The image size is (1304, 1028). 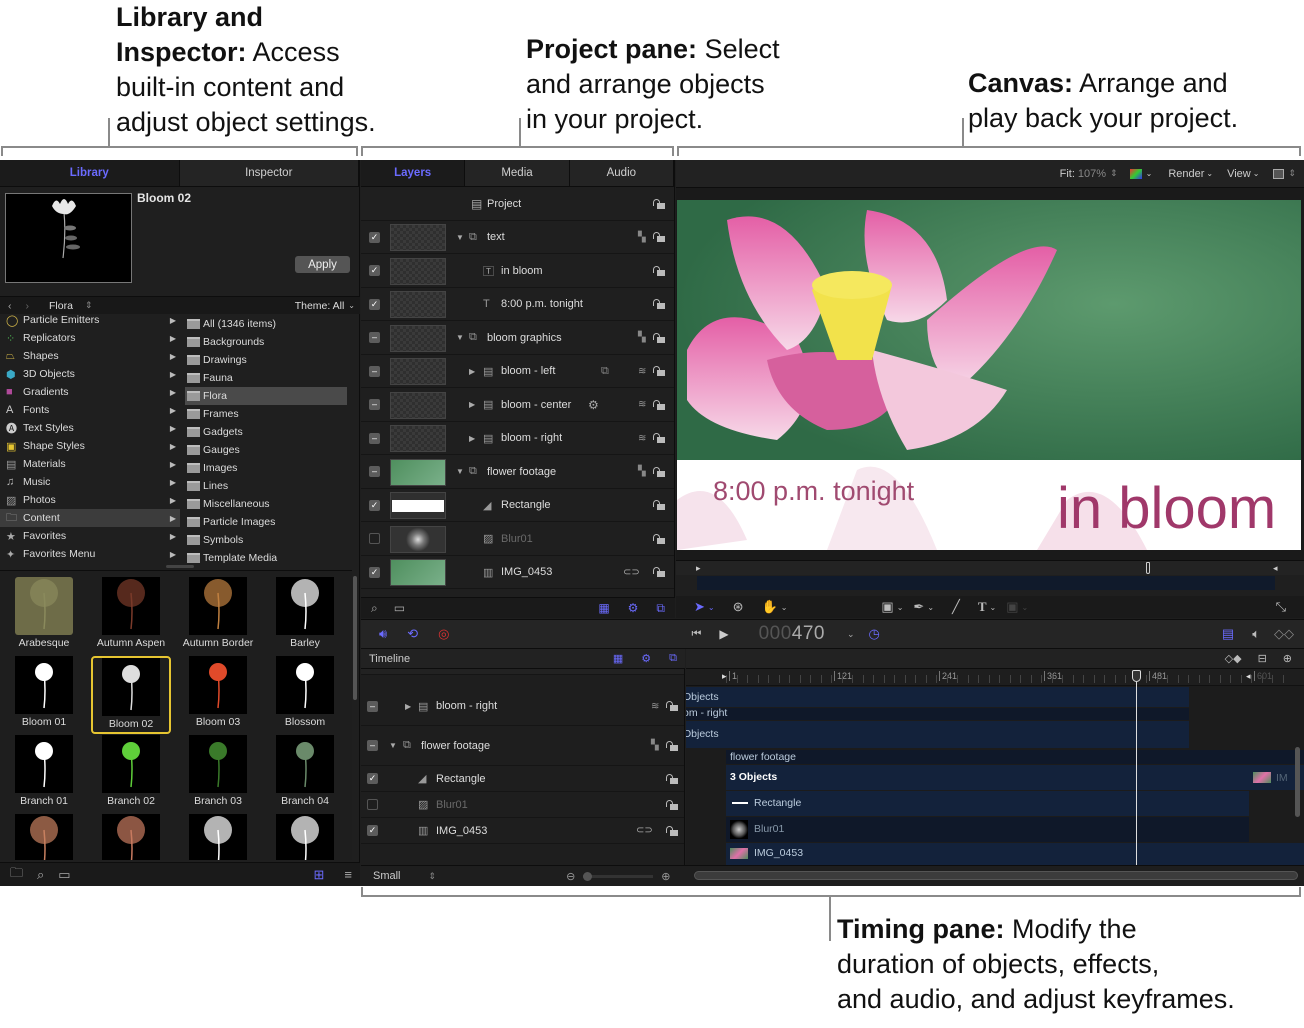 What do you see at coordinates (266, 324) in the screenshot?
I see `library-subfolder-item: All (1346 items)` at bounding box center [266, 324].